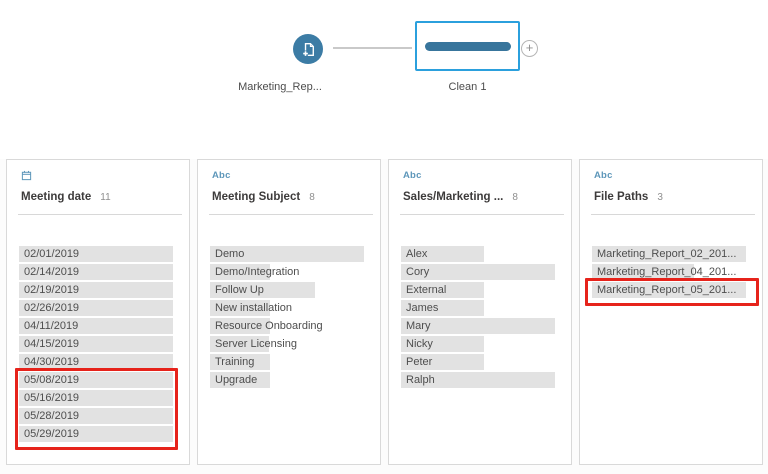  I want to click on value-row: Demo, so click(287, 254).